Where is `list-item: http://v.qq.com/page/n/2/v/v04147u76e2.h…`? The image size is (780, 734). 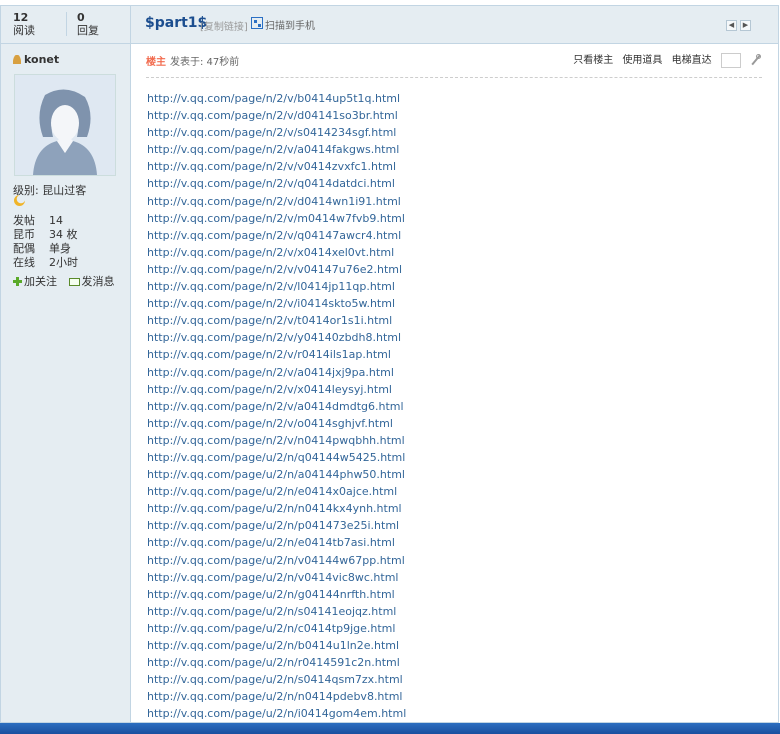 list-item: http://v.qq.com/page/n/2/v/v04147u76e2.h… is located at coordinates (276, 269).